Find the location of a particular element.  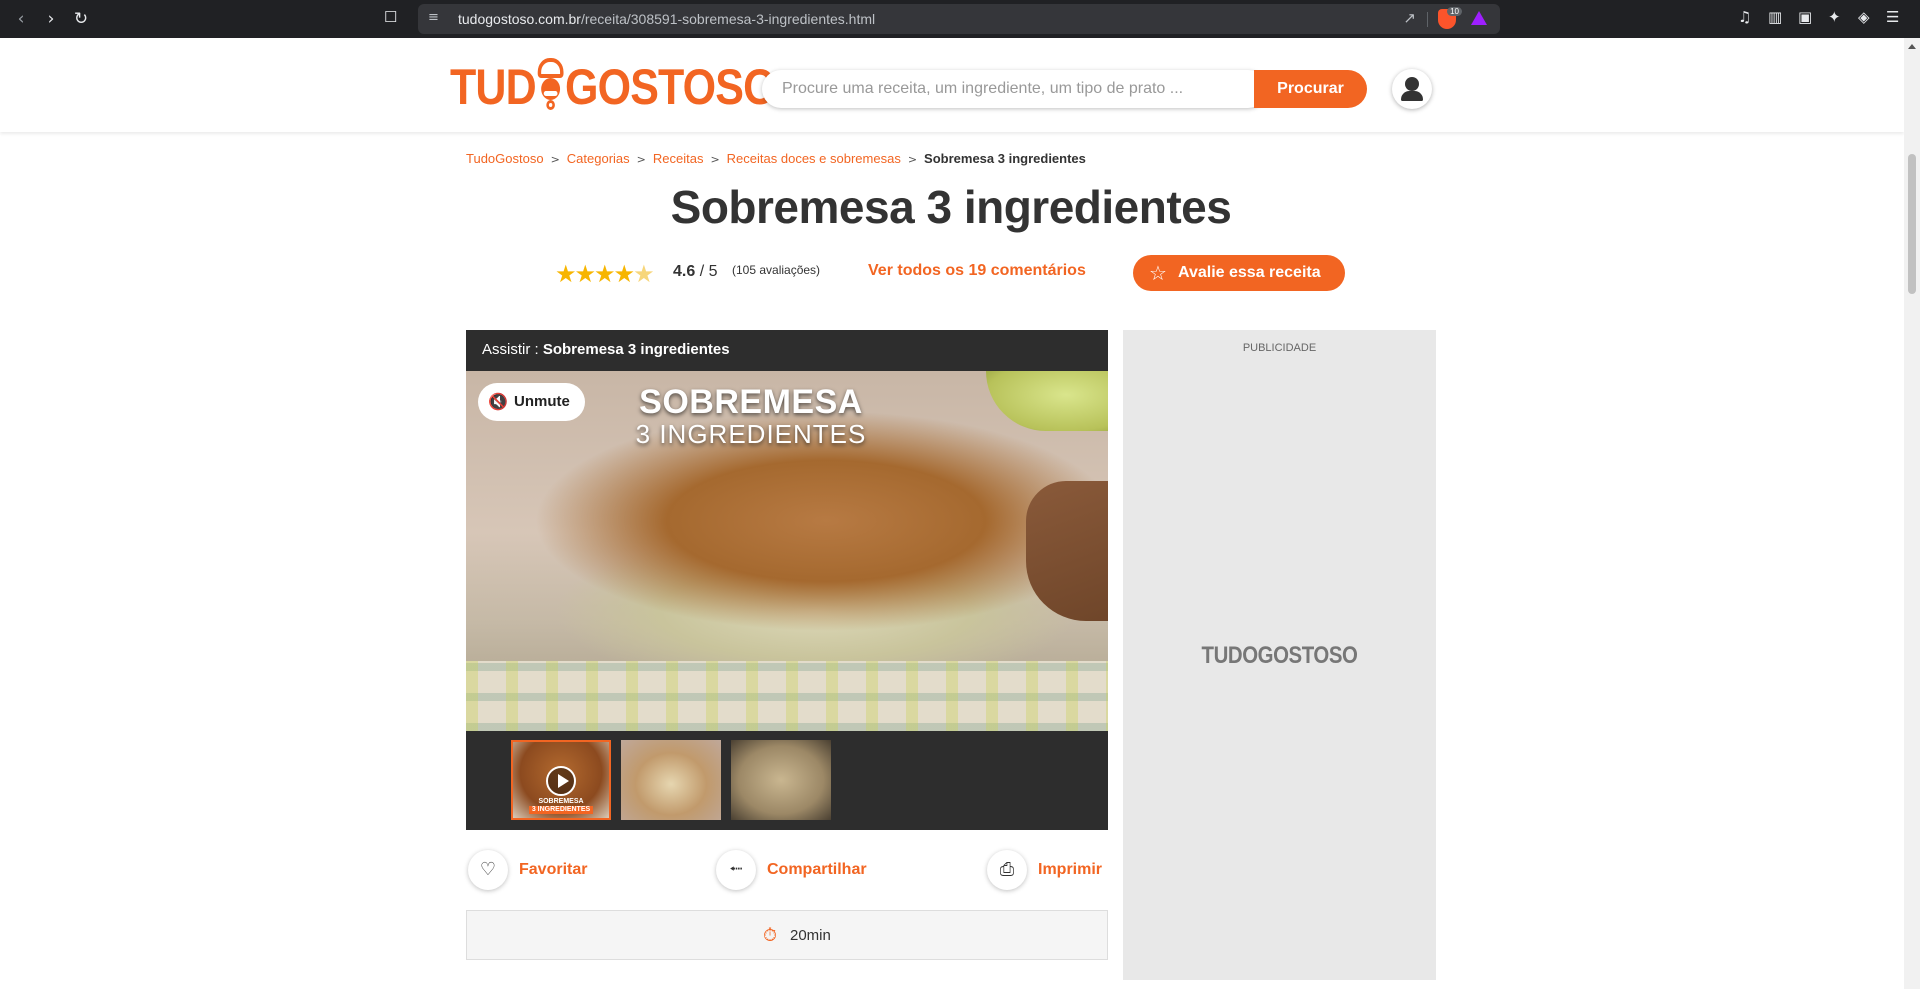

user-icon is located at coordinates (1412, 84).